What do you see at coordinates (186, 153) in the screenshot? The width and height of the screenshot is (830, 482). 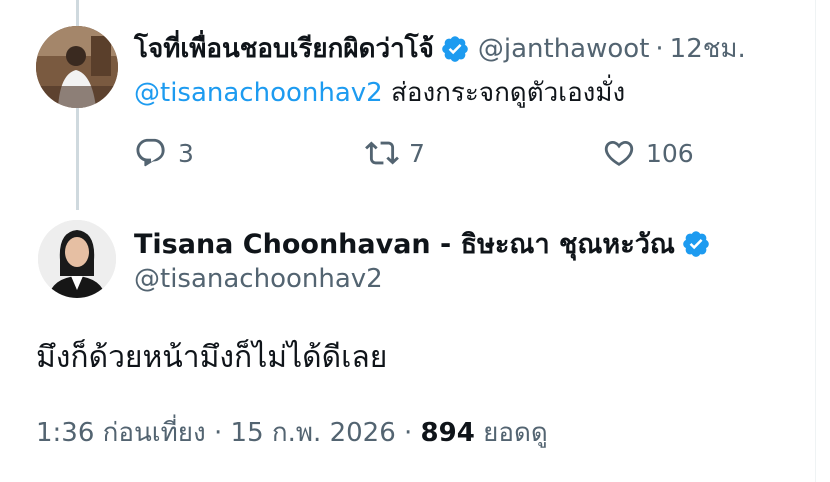 I see `reply-count: 3` at bounding box center [186, 153].